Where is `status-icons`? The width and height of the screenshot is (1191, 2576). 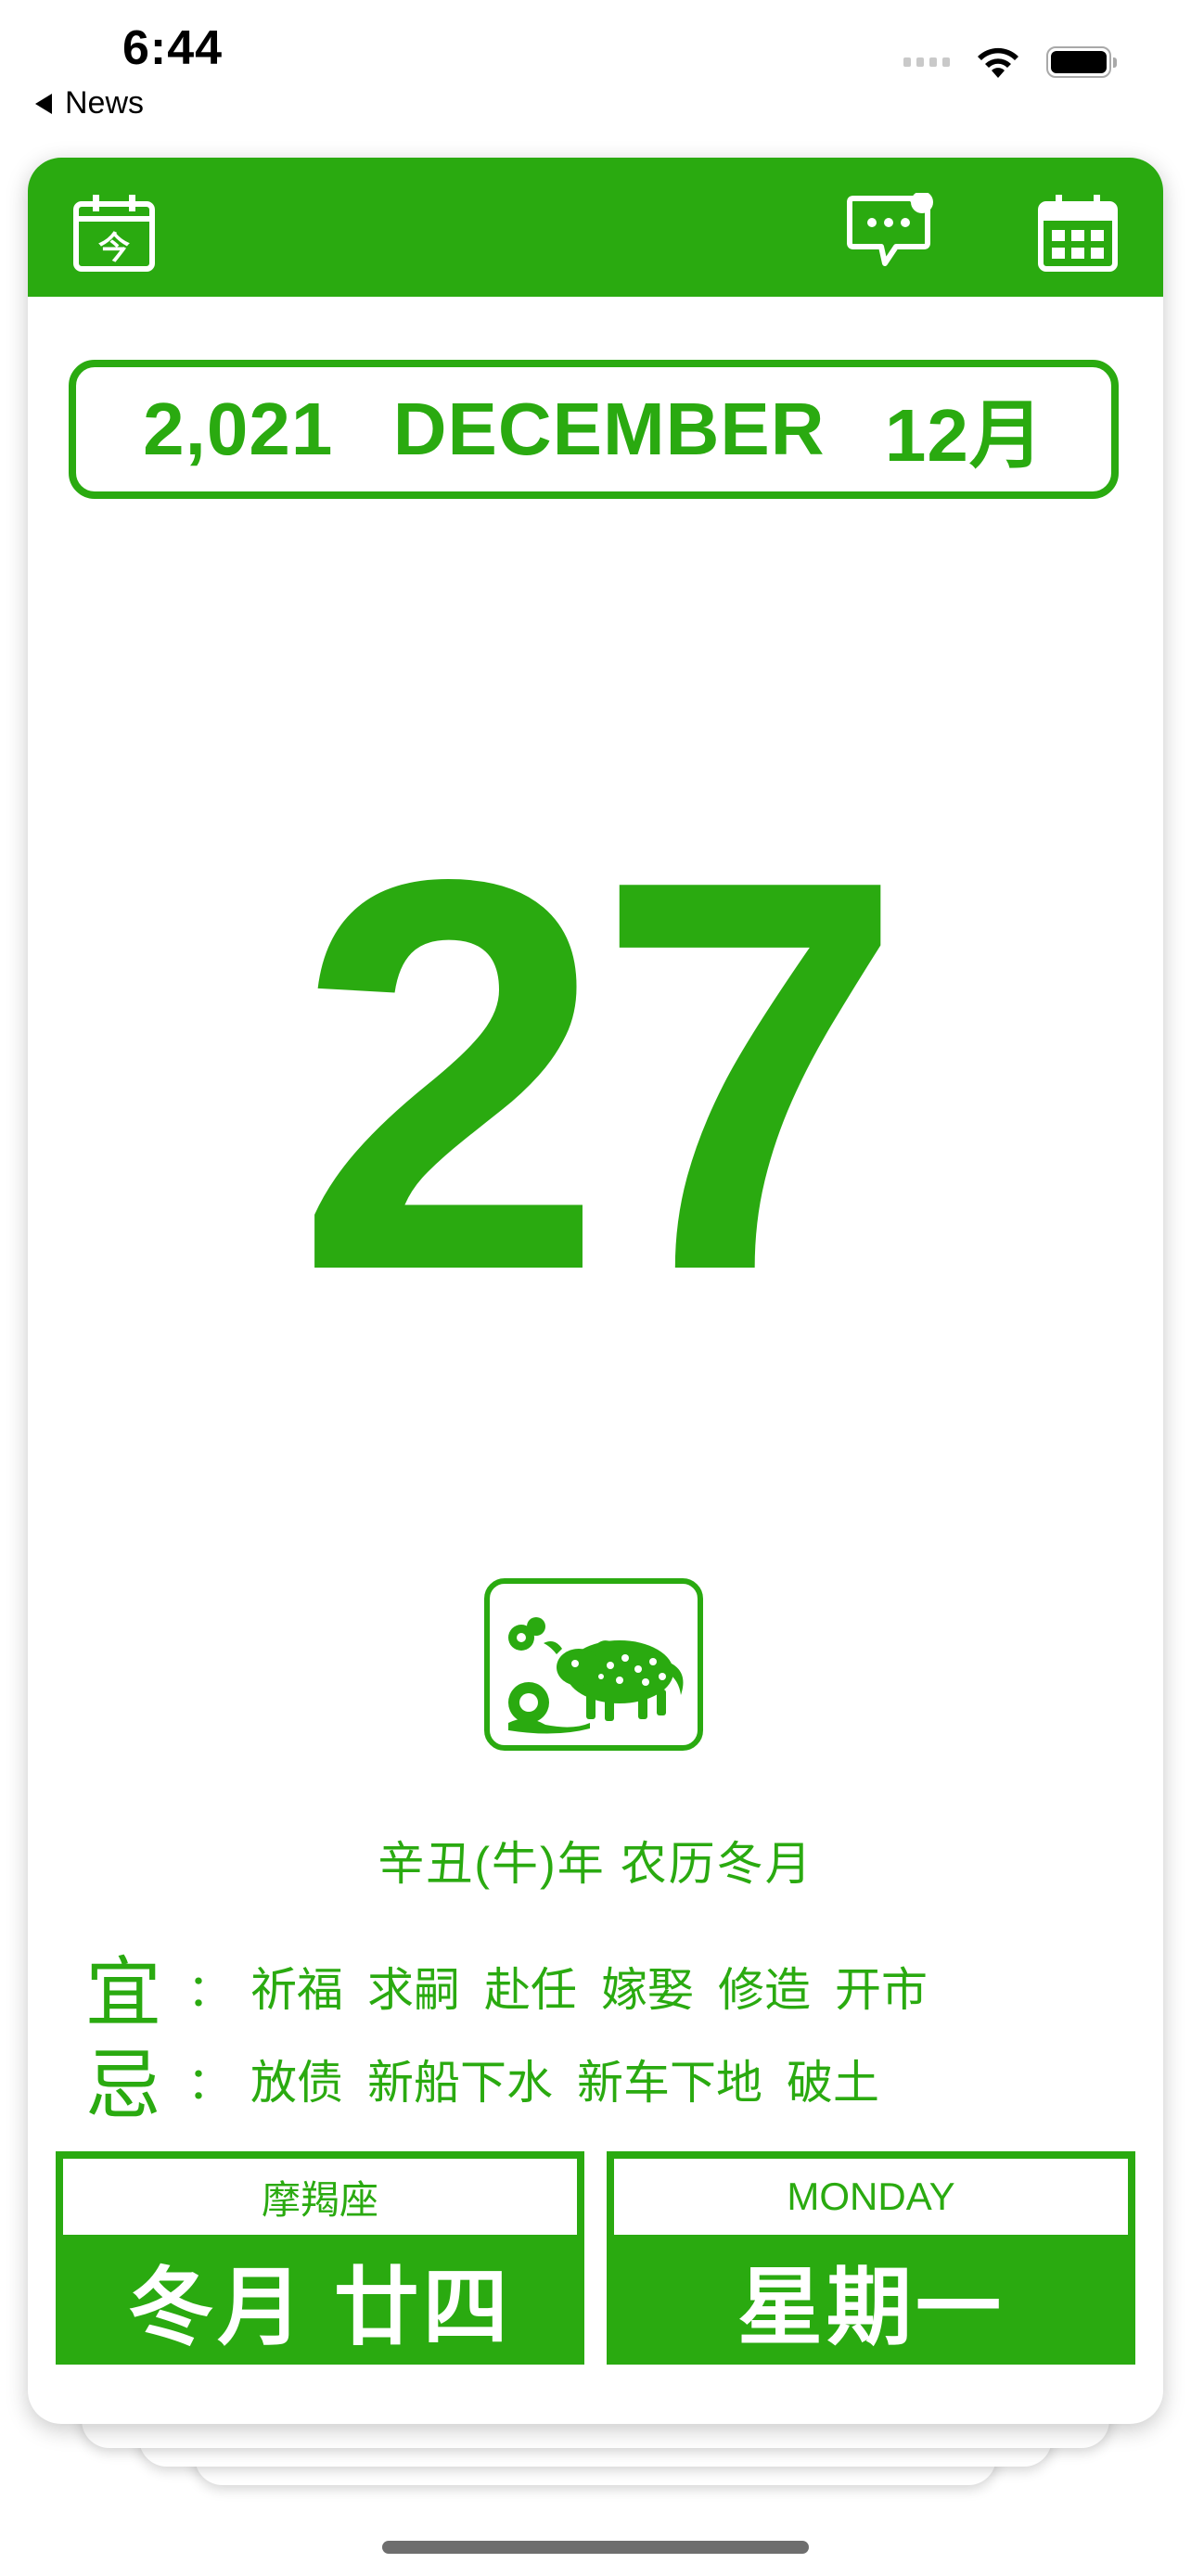
status-icons is located at coordinates (1010, 62).